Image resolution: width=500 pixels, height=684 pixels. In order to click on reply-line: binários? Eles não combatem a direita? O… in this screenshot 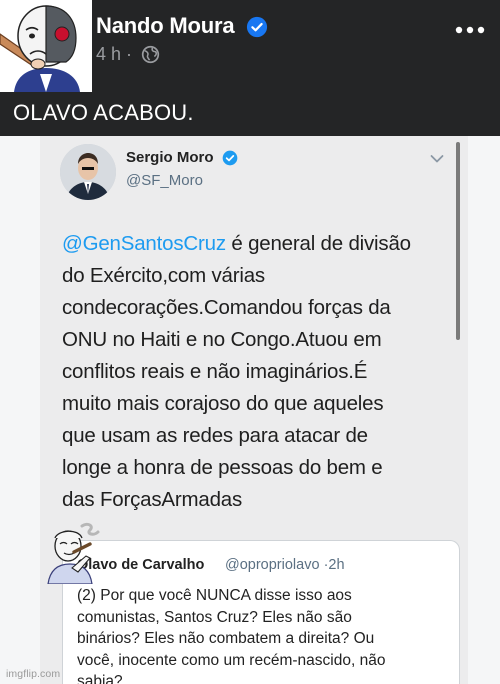, I will do `click(226, 638)`.